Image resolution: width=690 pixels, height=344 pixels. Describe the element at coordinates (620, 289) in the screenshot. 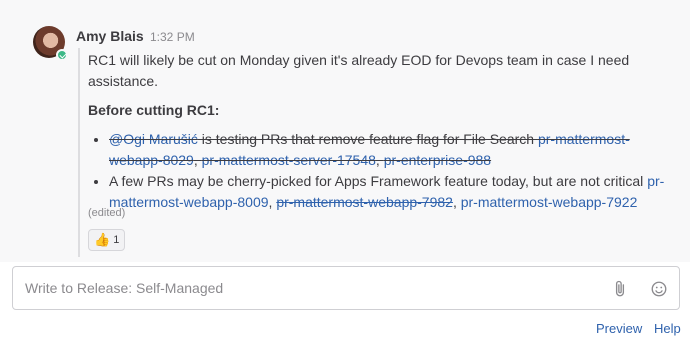

I see `paperclip-icon` at that location.